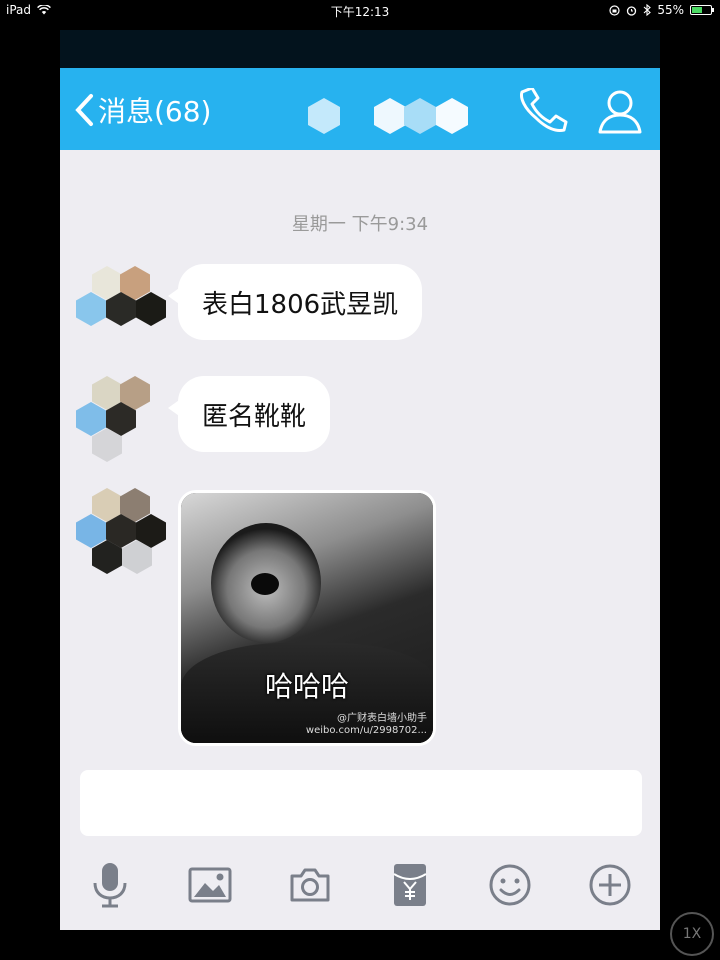 The image size is (720, 960). I want to click on emoji-icon, so click(510, 885).